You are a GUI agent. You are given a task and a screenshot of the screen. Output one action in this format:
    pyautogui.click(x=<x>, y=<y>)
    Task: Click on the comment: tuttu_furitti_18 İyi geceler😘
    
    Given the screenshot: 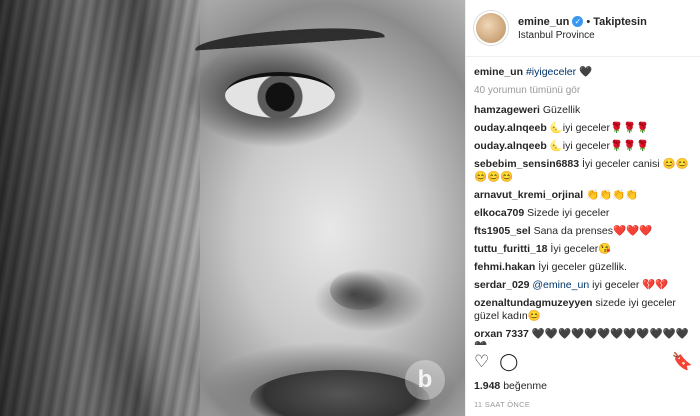 What is the action you would take?
    pyautogui.click(x=583, y=249)
    